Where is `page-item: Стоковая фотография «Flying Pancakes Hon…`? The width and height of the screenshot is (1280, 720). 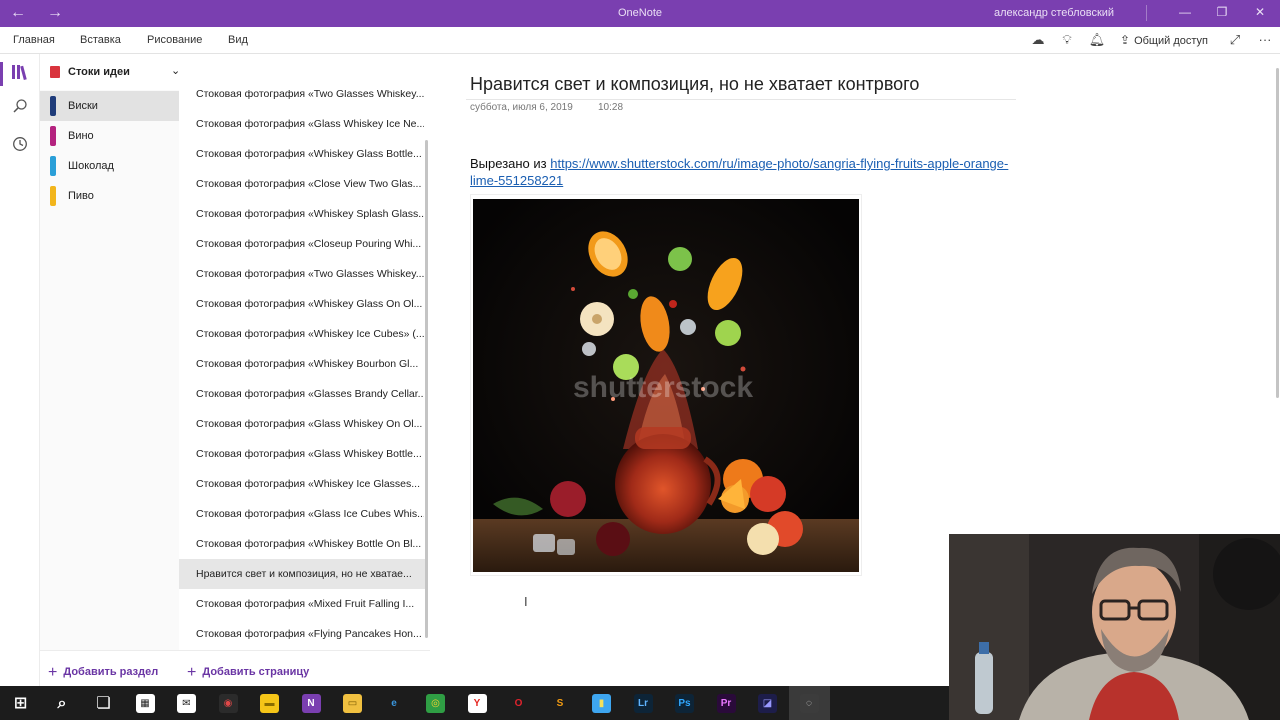
page-item: Стоковая фотография «Flying Pancakes Hon… is located at coordinates (303, 634).